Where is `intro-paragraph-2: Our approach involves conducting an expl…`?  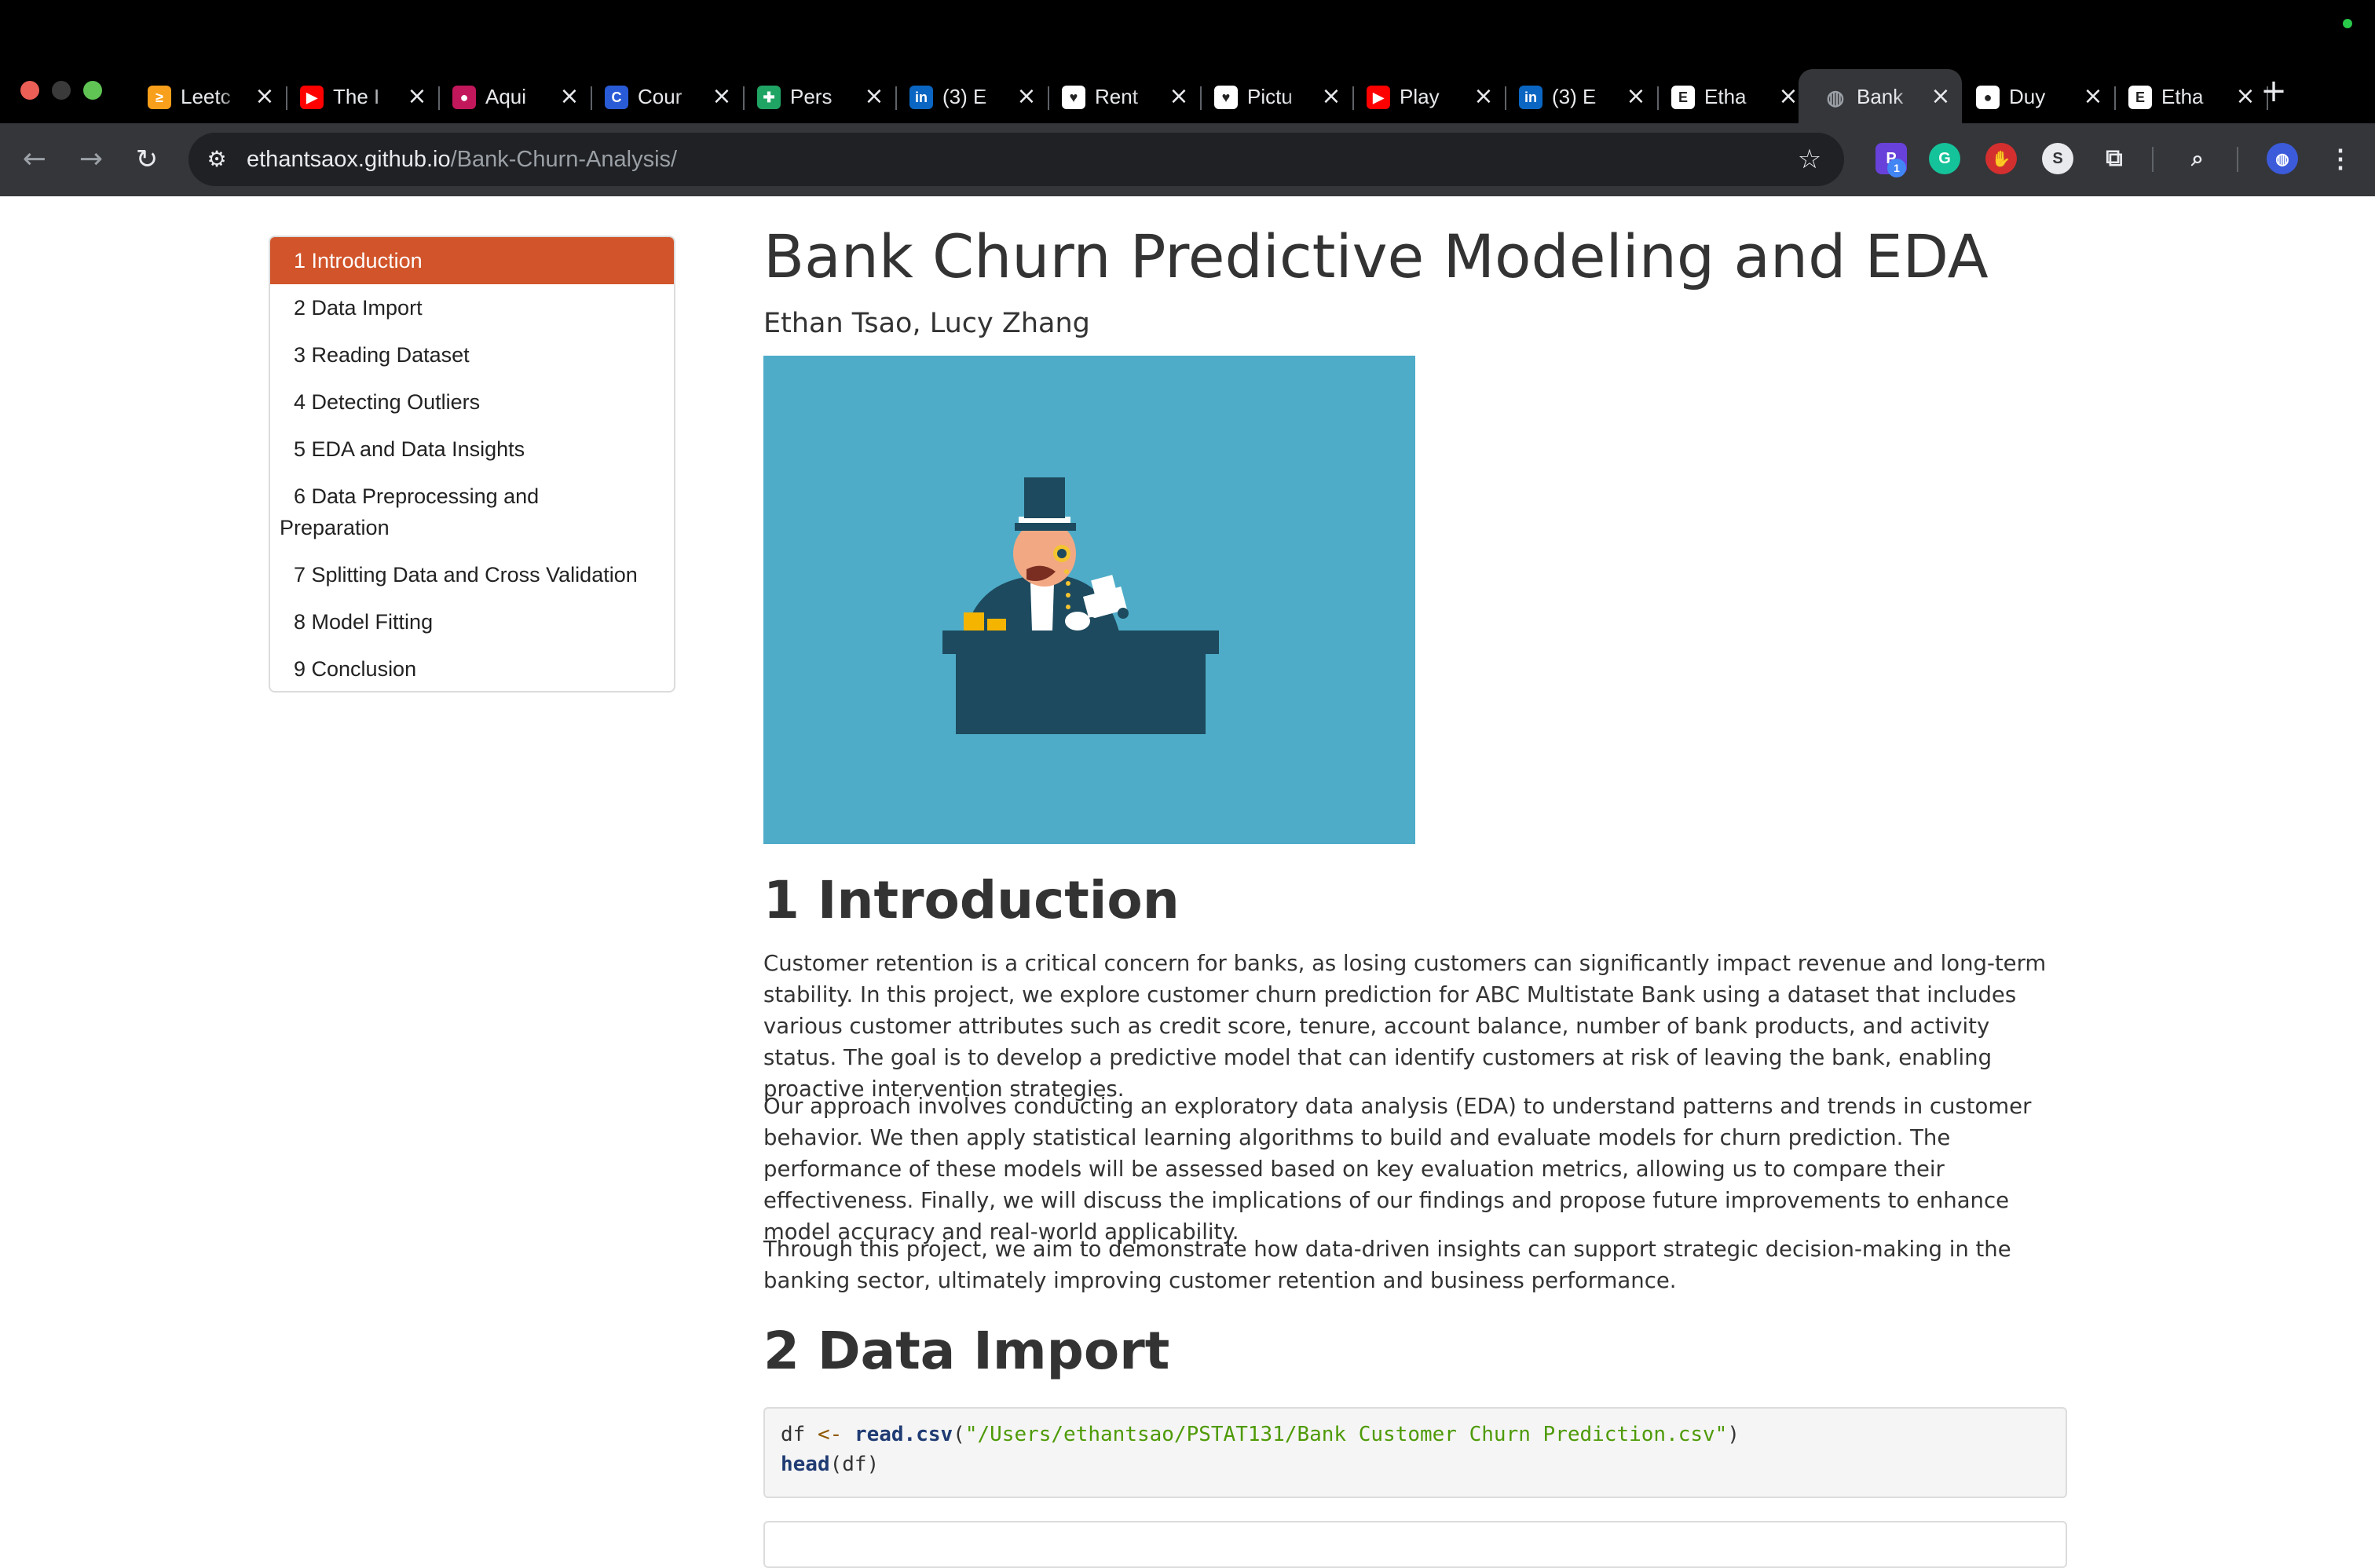 intro-paragraph-2: Our approach involves conducting an expl… is located at coordinates (1397, 1169).